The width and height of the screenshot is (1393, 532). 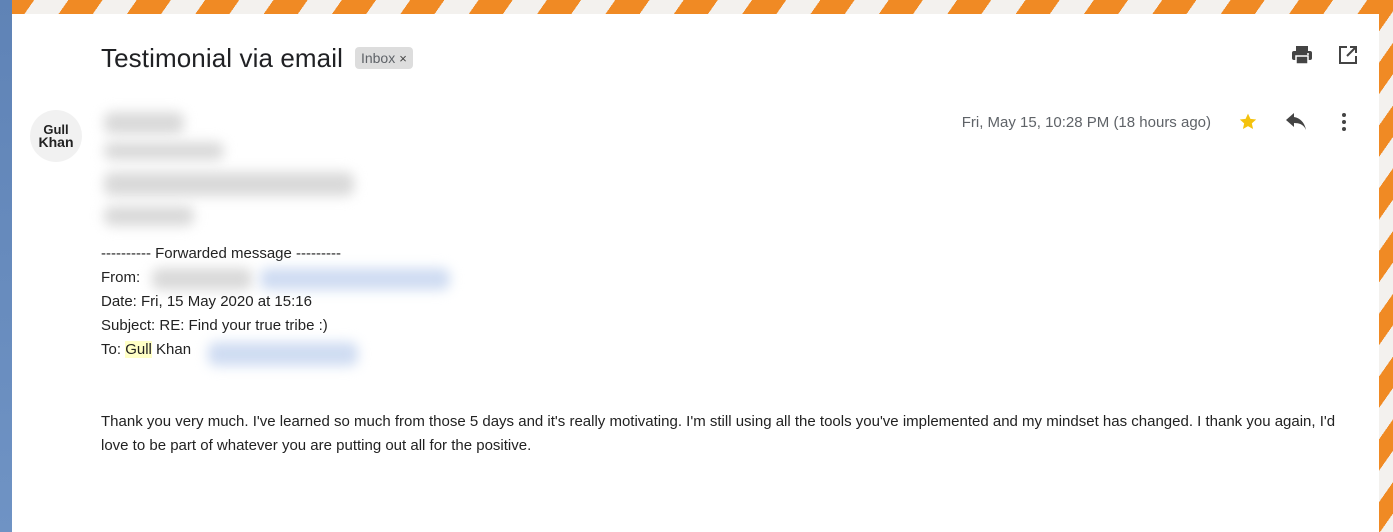 What do you see at coordinates (149, 216) in the screenshot?
I see `redacted-recipient-line2` at bounding box center [149, 216].